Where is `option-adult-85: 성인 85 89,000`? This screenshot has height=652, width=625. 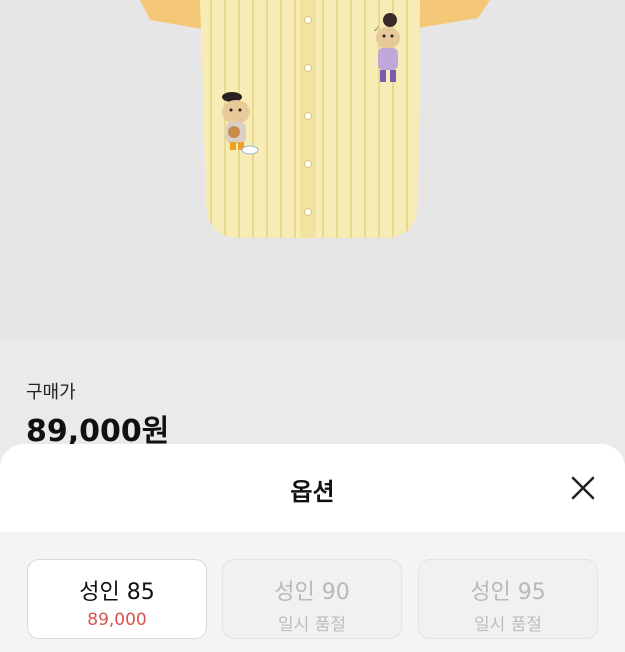 option-adult-85: 성인 85 89,000 is located at coordinates (117, 599).